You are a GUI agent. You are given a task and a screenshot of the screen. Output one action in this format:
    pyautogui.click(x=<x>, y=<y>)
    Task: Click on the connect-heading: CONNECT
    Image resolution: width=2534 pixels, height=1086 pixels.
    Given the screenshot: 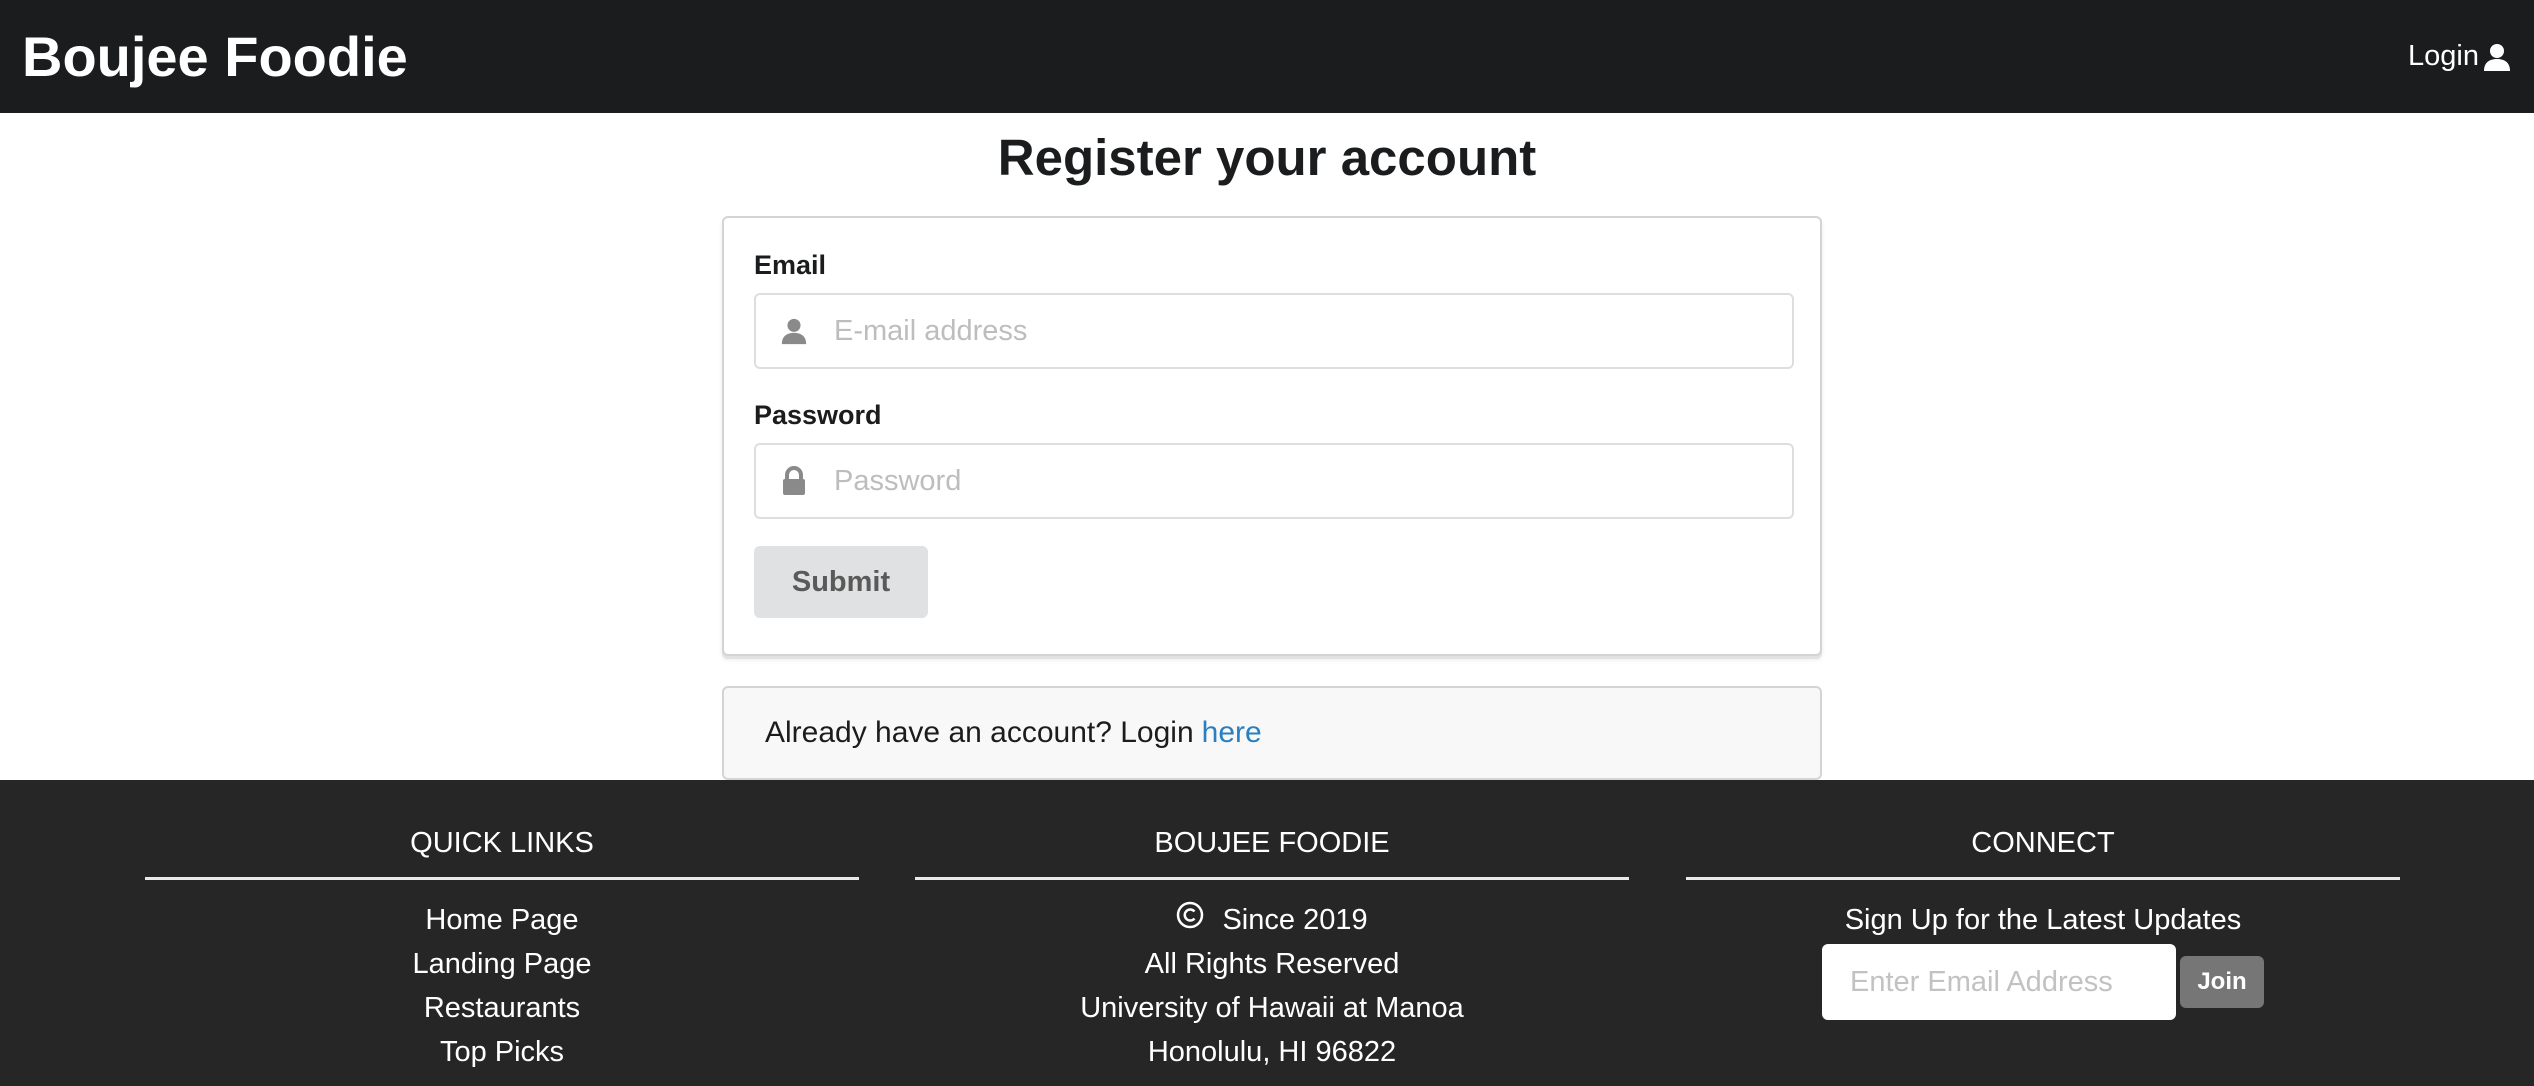 What is the action you would take?
    pyautogui.click(x=2043, y=843)
    